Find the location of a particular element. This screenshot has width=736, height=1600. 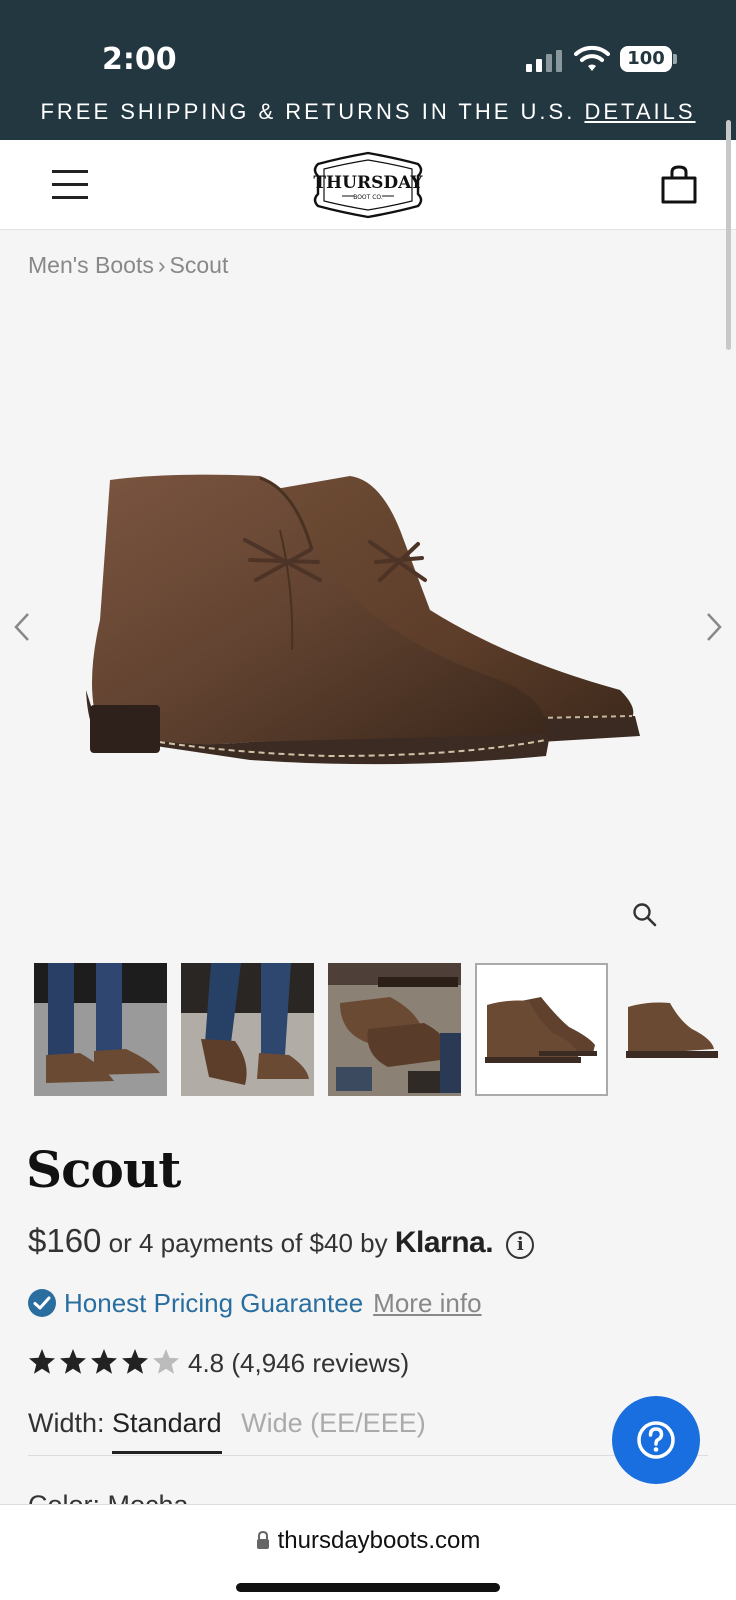

breadcrumb: Men's Boots › Scout is located at coordinates (128, 265).